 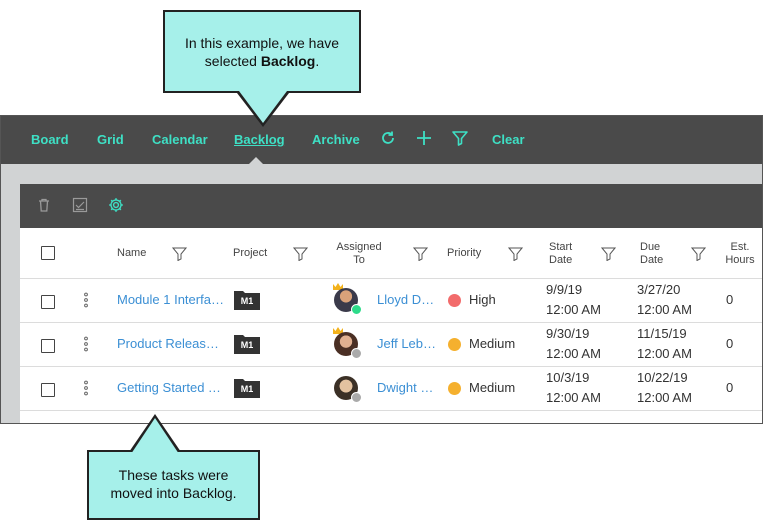 I want to click on callout-text-line1: In this example, we have, so click(x=262, y=43).